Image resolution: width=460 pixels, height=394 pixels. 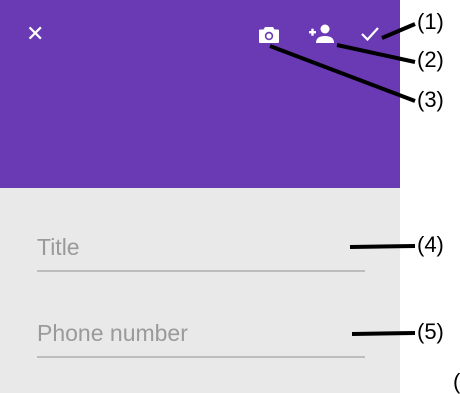 What do you see at coordinates (430, 331) in the screenshot?
I see `callout-label-5: (5)` at bounding box center [430, 331].